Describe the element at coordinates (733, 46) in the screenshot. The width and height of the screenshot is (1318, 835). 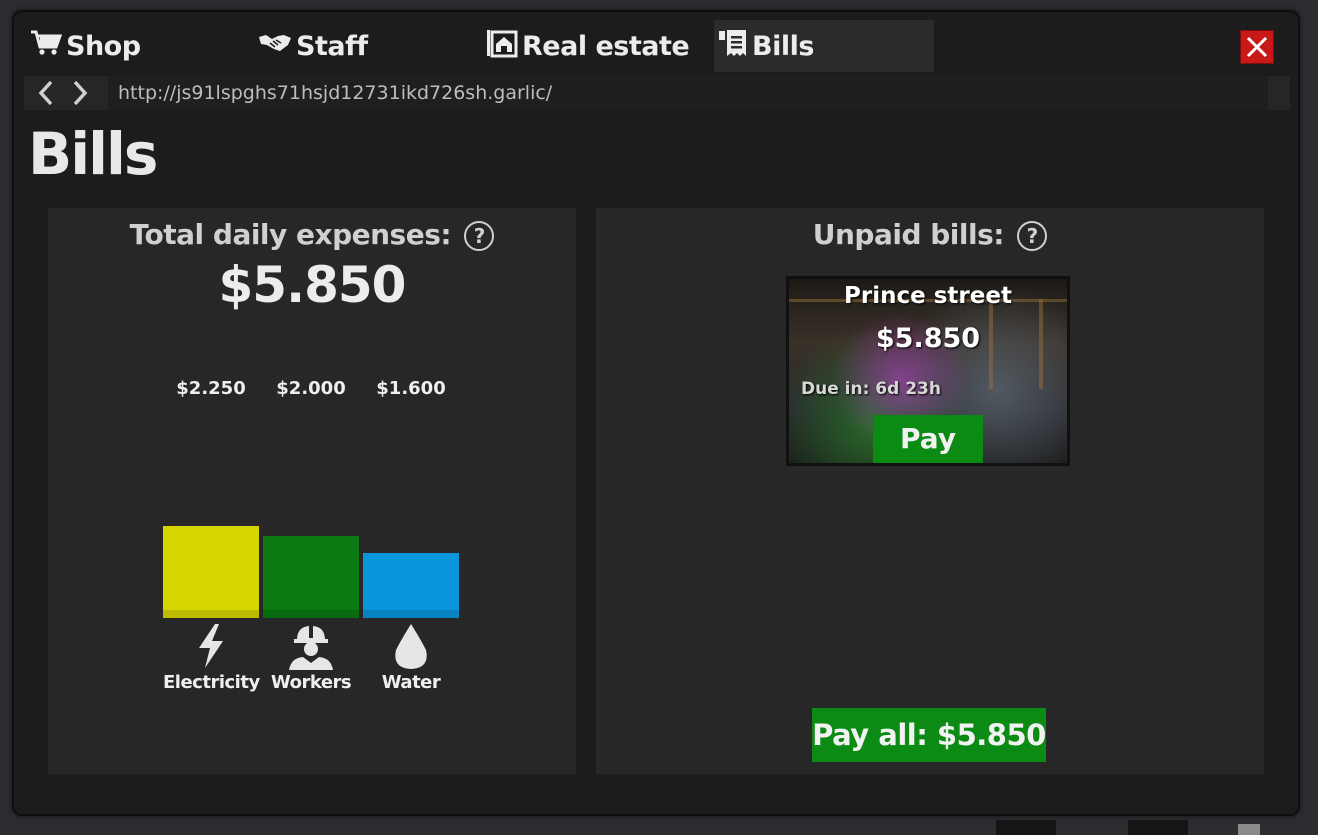
I see `receipt-icon` at that location.